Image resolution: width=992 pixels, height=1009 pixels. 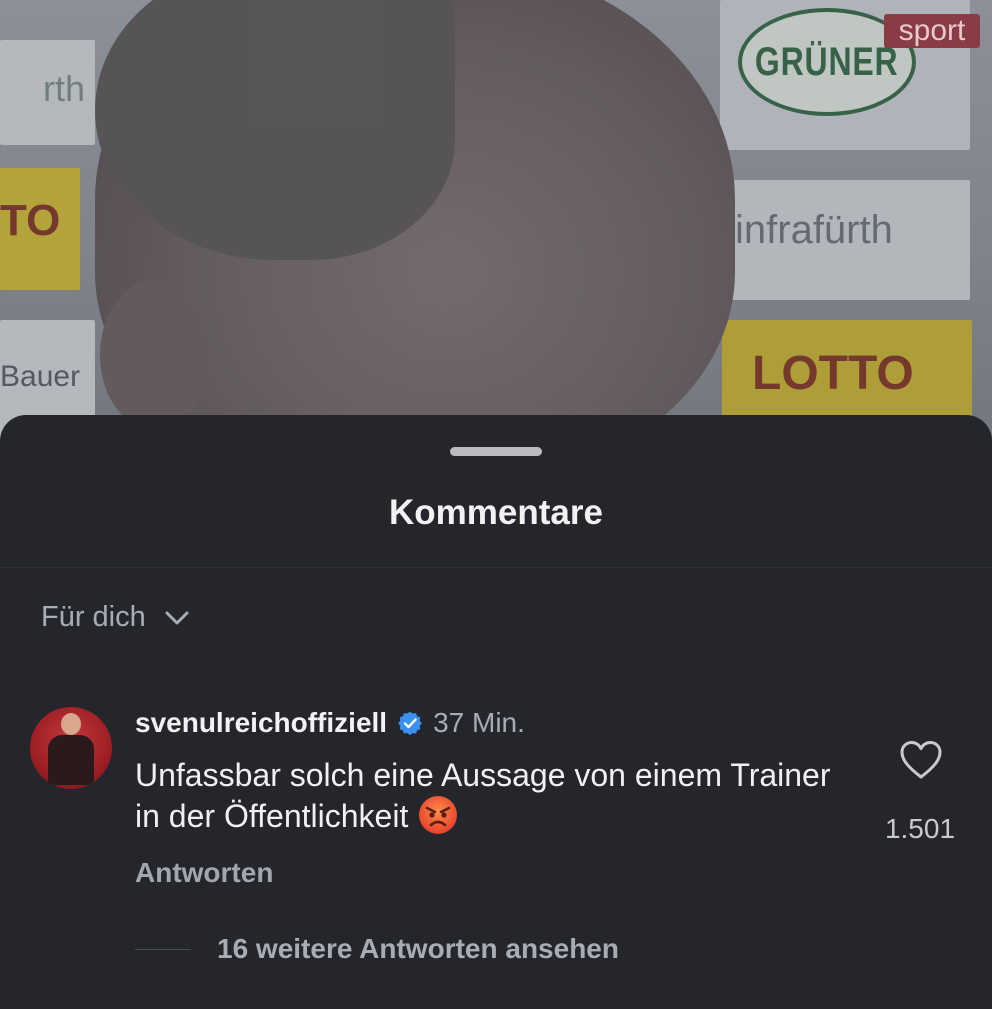 I want to click on comment-header: svenulreichoffiziell 37 Min., so click(x=330, y=723).